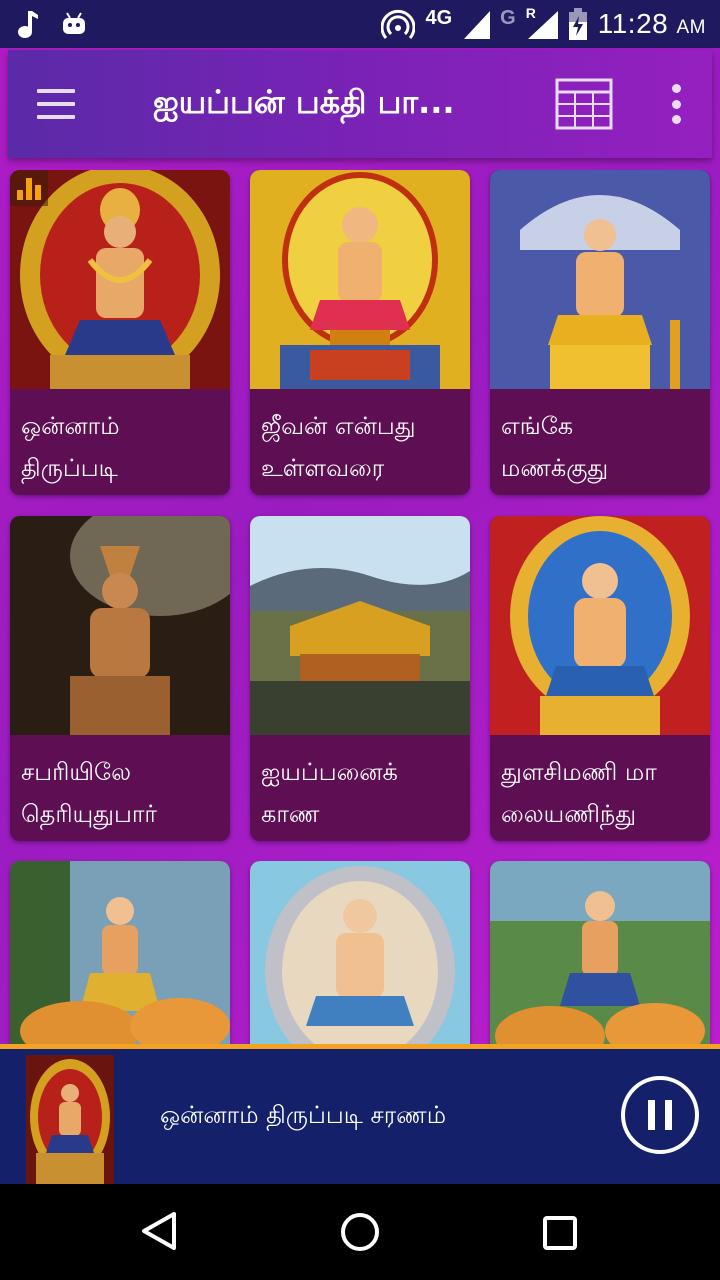  I want to click on pause-button, so click(660, 1115).